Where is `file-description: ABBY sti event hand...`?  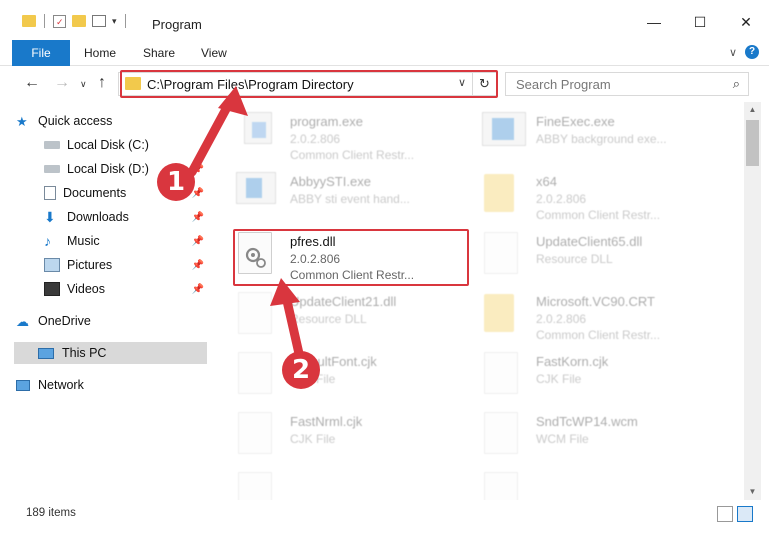
file-description: ABBY sti event hand... is located at coordinates (350, 199).